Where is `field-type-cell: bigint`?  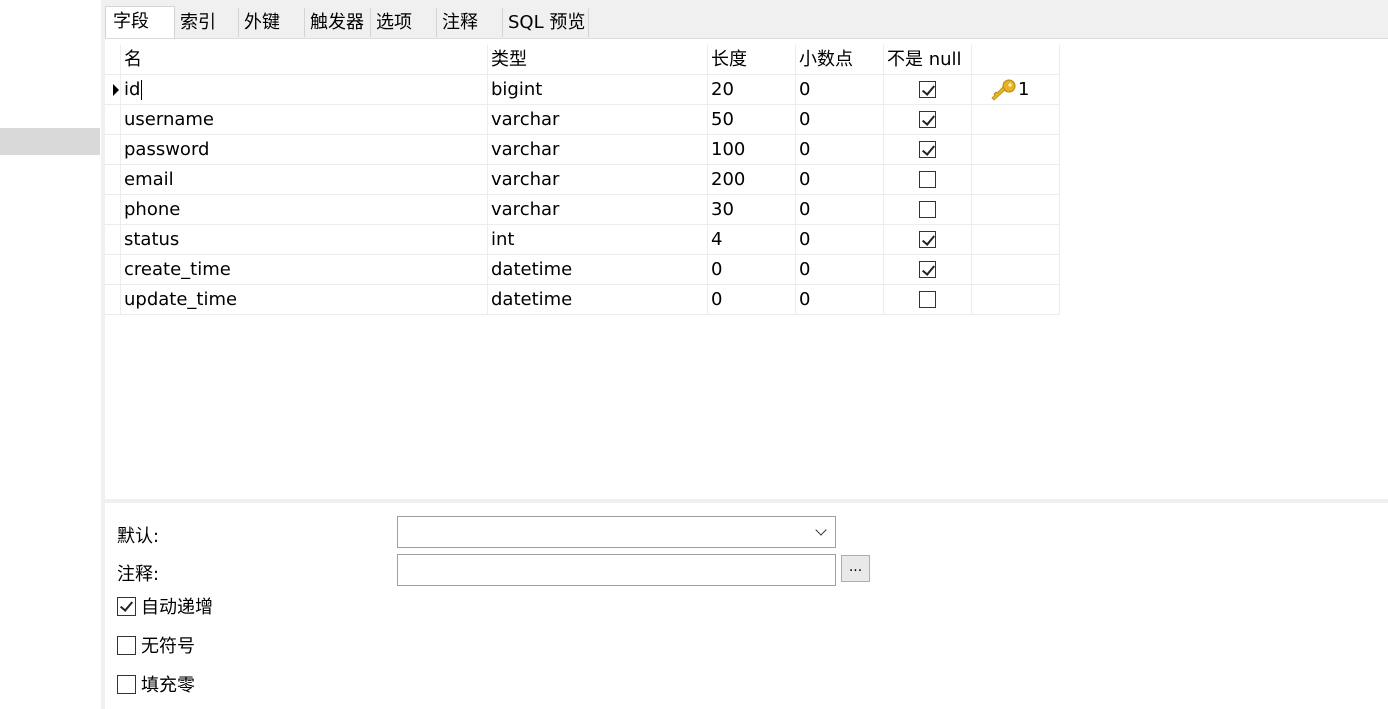
field-type-cell: bigint is located at coordinates (598, 90).